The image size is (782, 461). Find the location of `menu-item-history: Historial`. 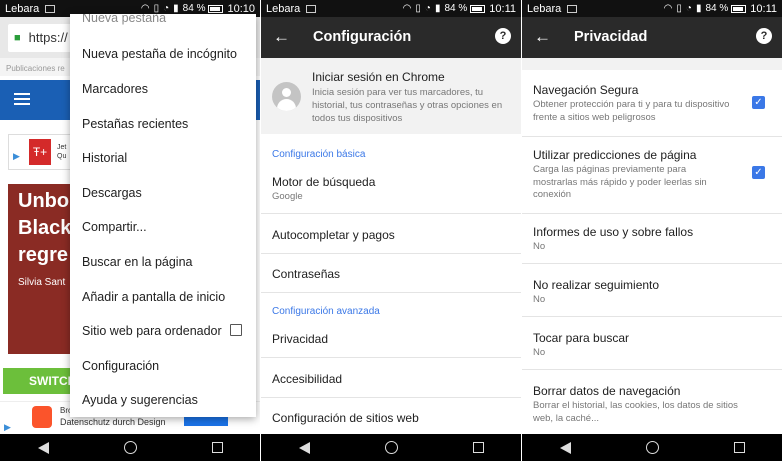

menu-item-history: Historial is located at coordinates (104, 158).